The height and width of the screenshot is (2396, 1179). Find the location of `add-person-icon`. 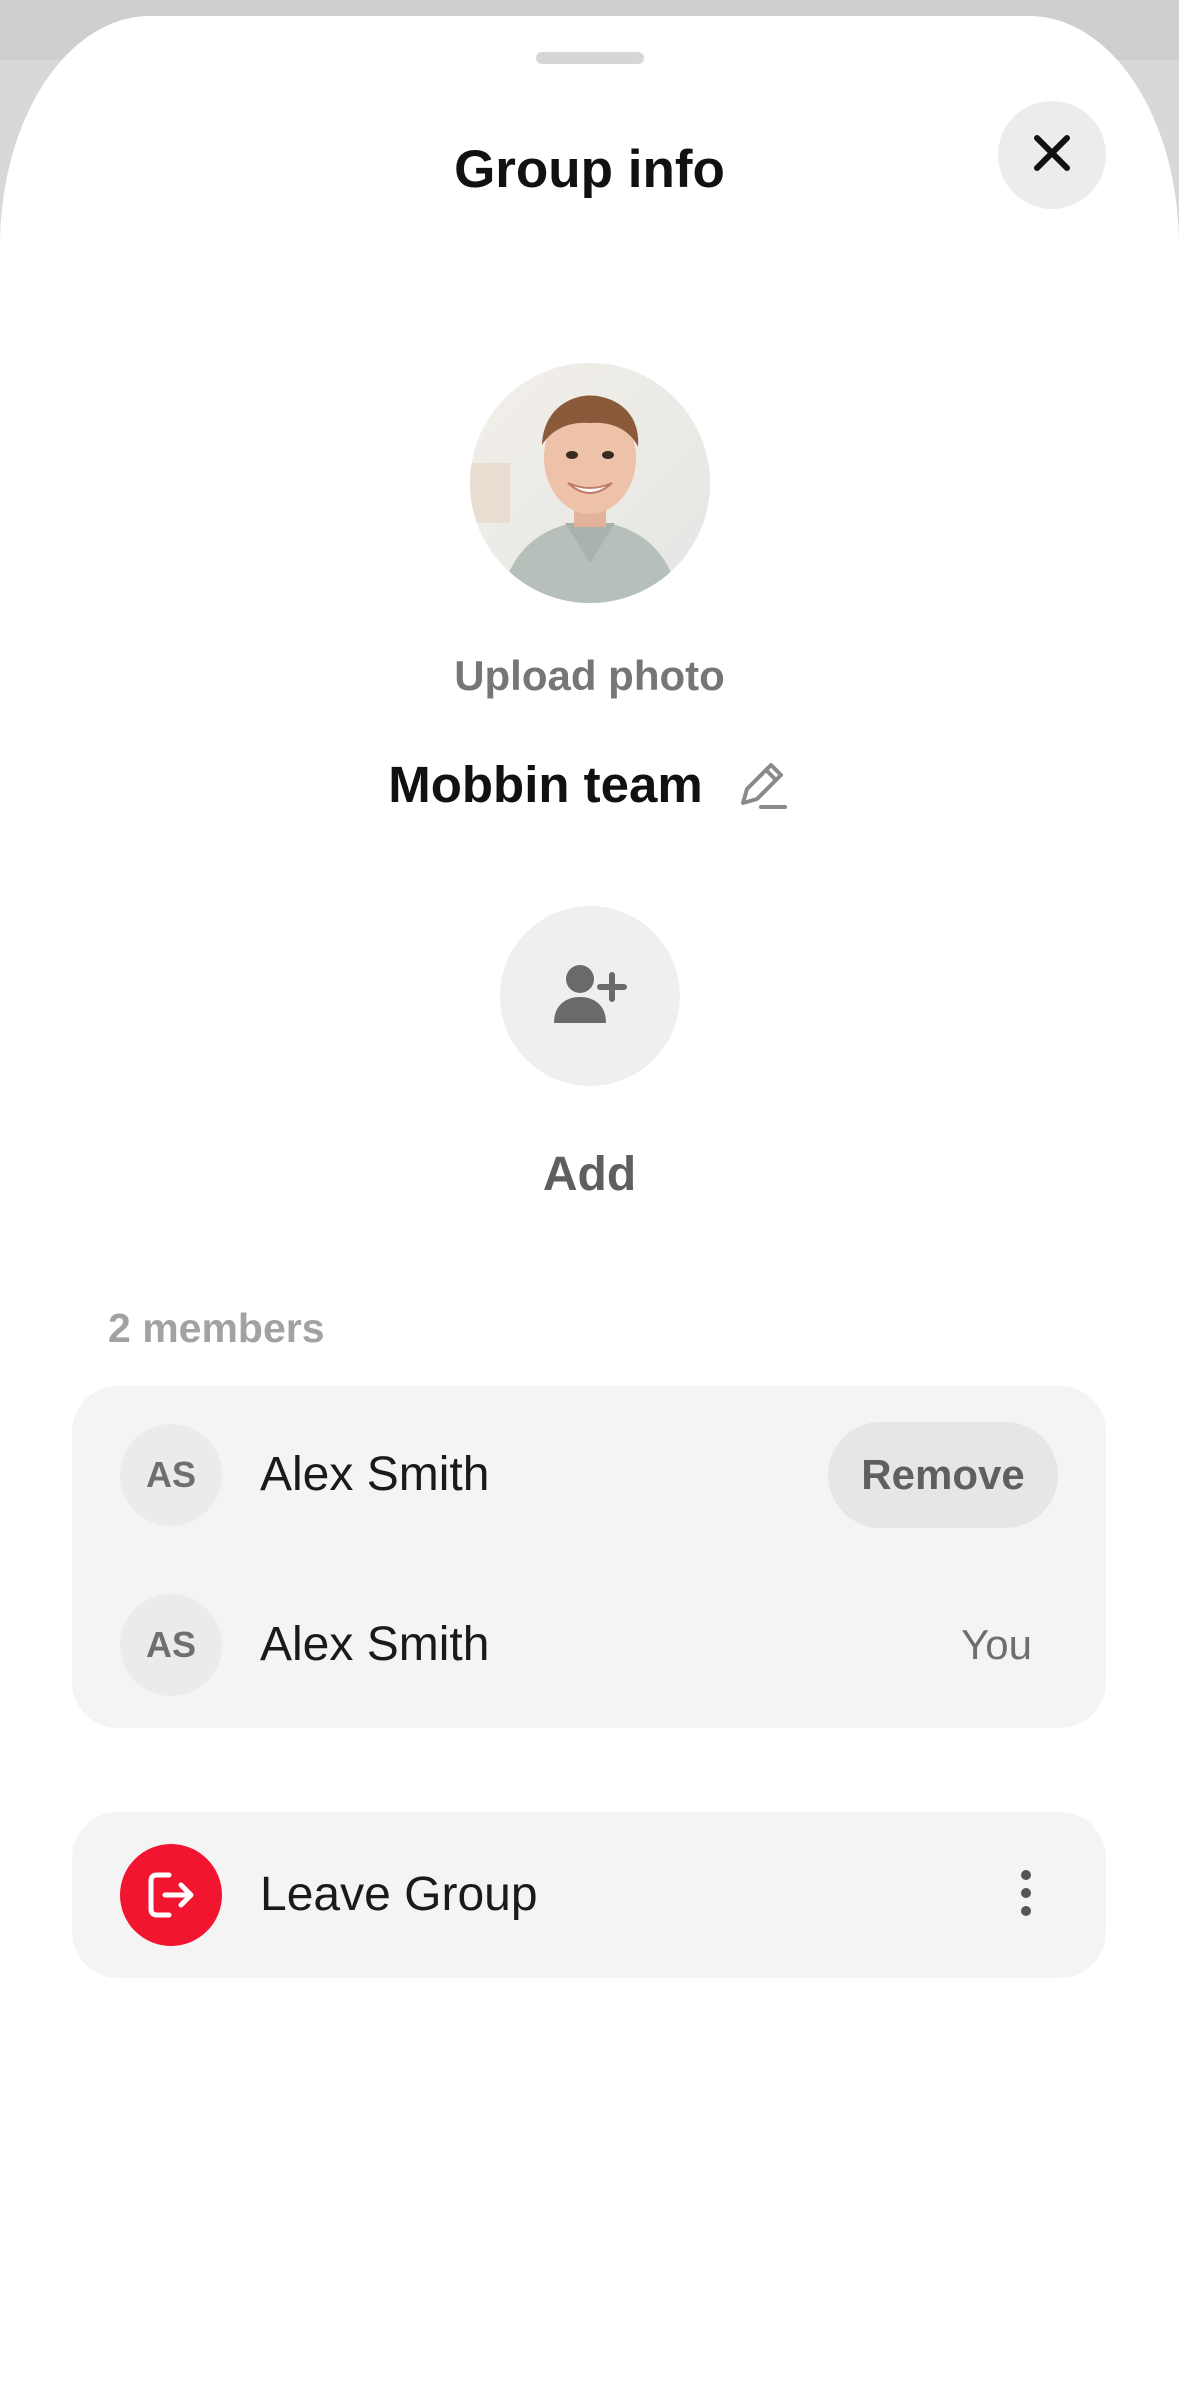

add-person-icon is located at coordinates (590, 996).